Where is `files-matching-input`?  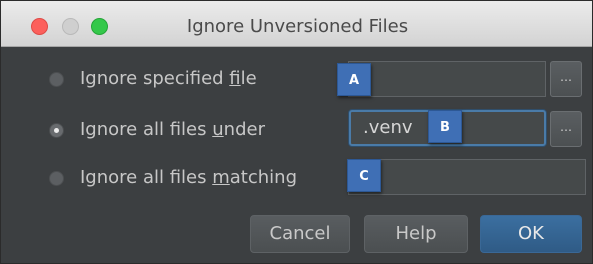
files-matching-input is located at coordinates (467, 177).